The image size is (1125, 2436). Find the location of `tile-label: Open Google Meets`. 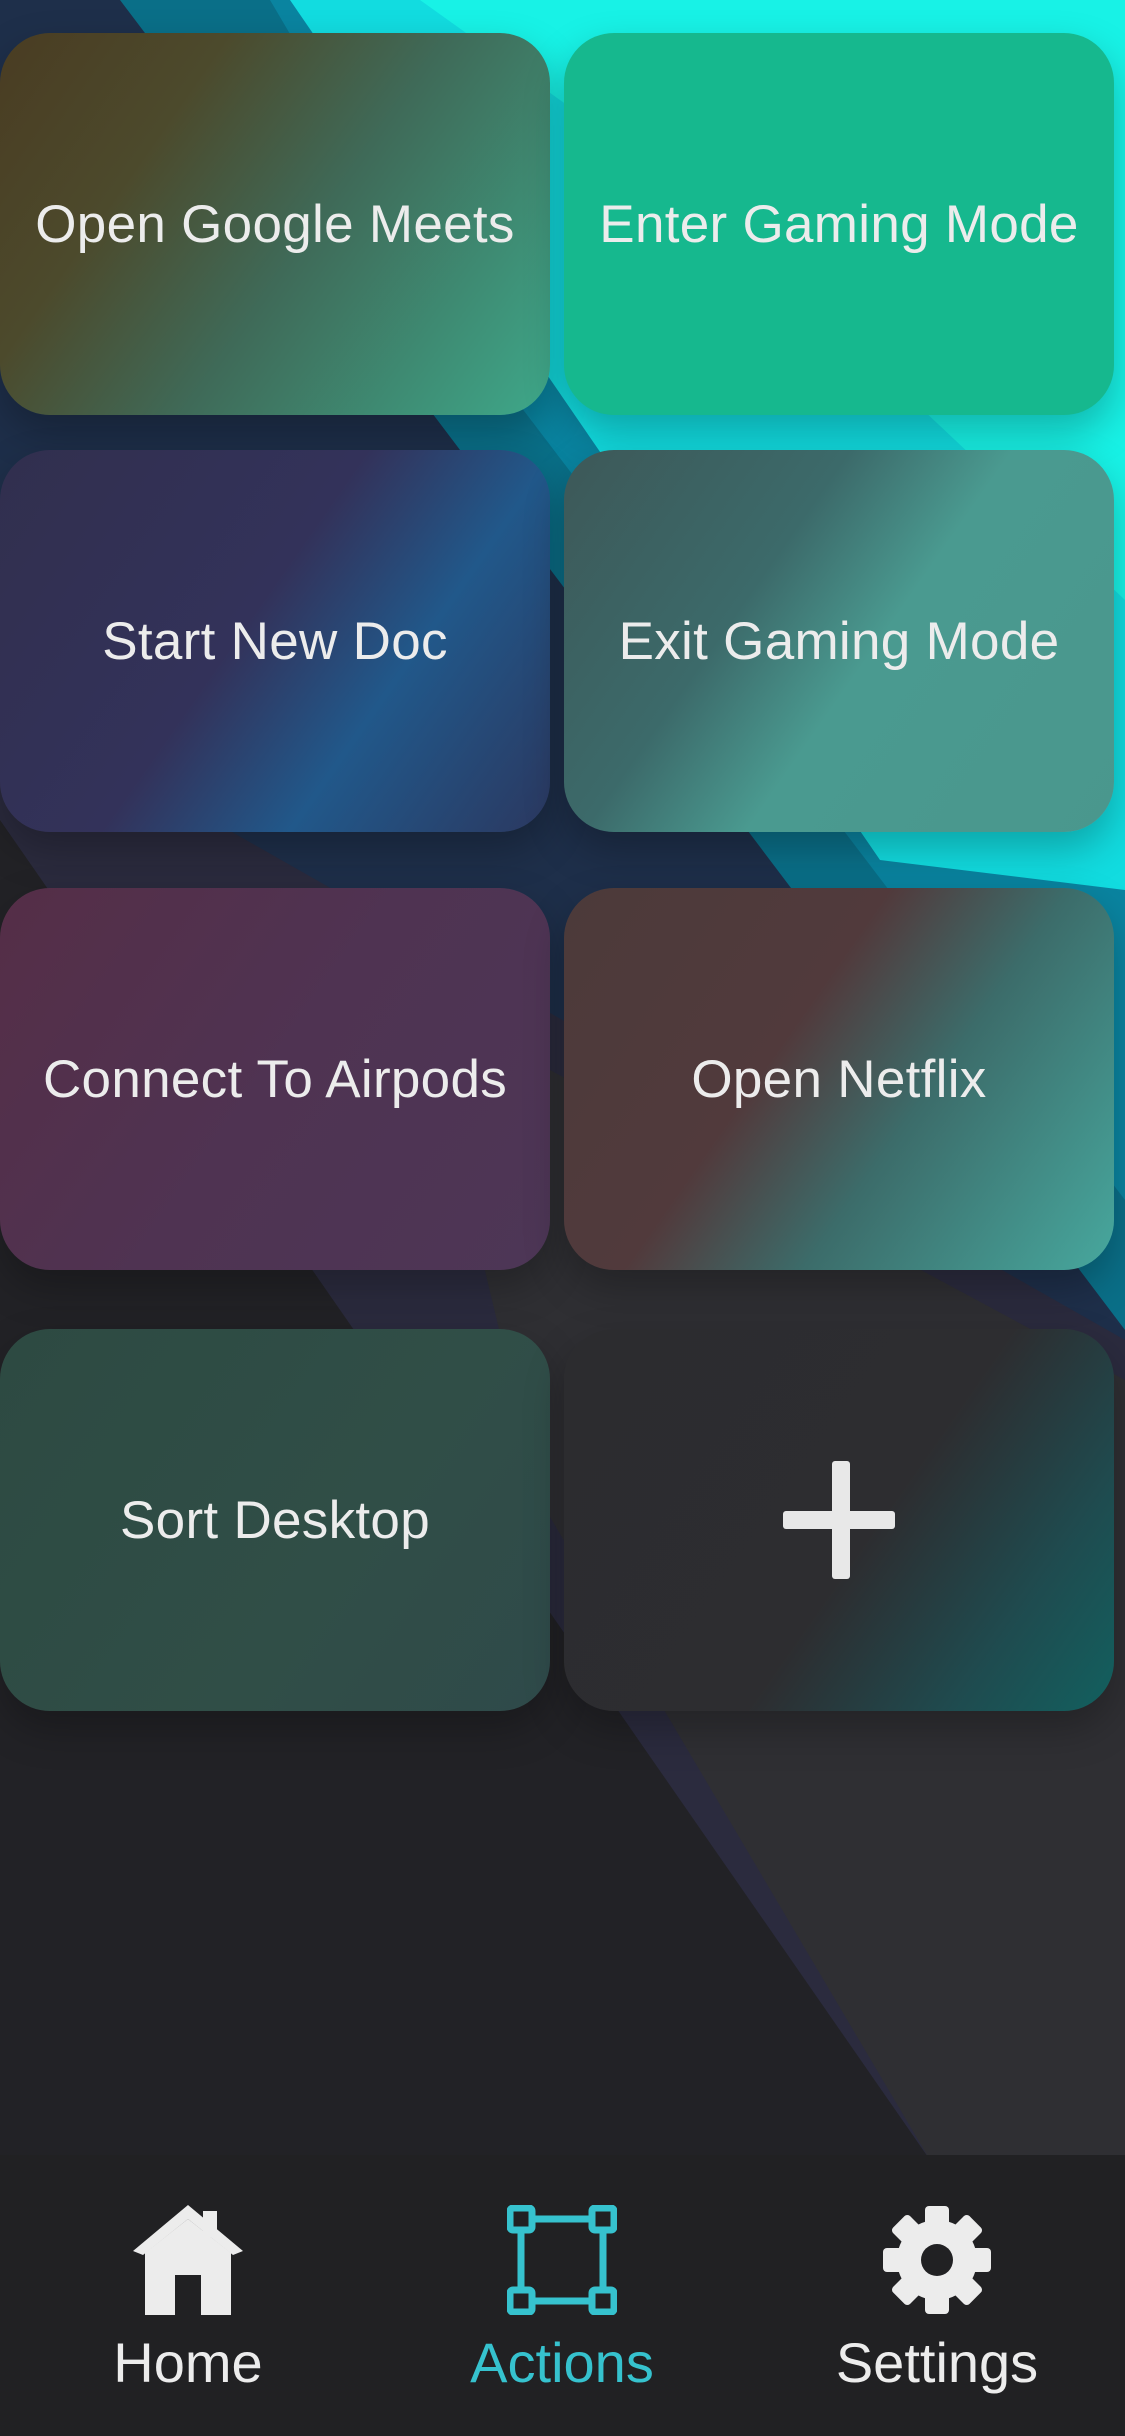

tile-label: Open Google Meets is located at coordinates (275, 224).